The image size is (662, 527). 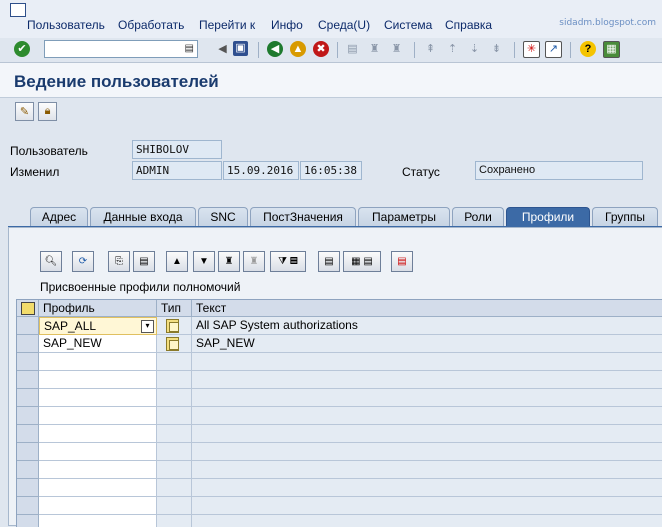 What do you see at coordinates (474, 49) in the screenshot?
I see `next-page-icon: ⇣` at bounding box center [474, 49].